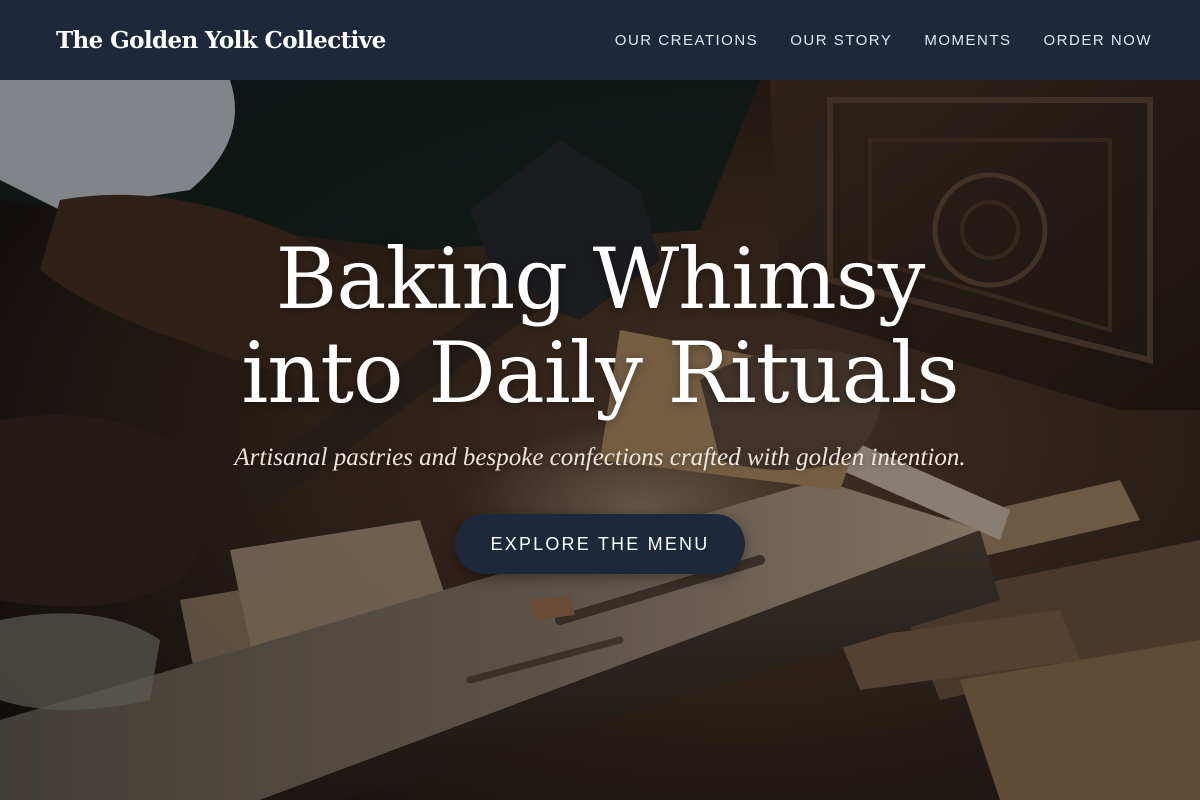  I want to click on hero-title-line-1: Baking Whimsy, so click(600, 279).